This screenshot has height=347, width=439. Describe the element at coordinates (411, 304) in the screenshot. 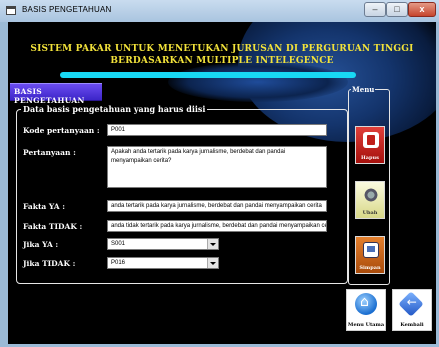

I see `back-arrow-icon` at that location.